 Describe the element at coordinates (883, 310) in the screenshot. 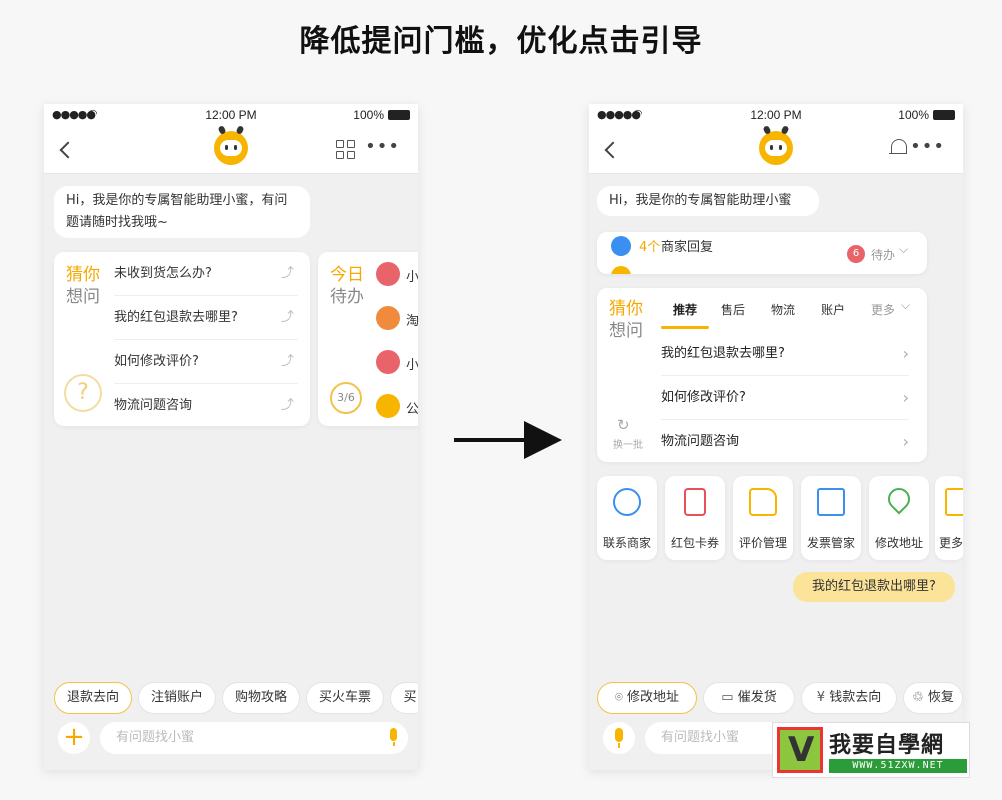

I see `tab-more: 更多` at that location.